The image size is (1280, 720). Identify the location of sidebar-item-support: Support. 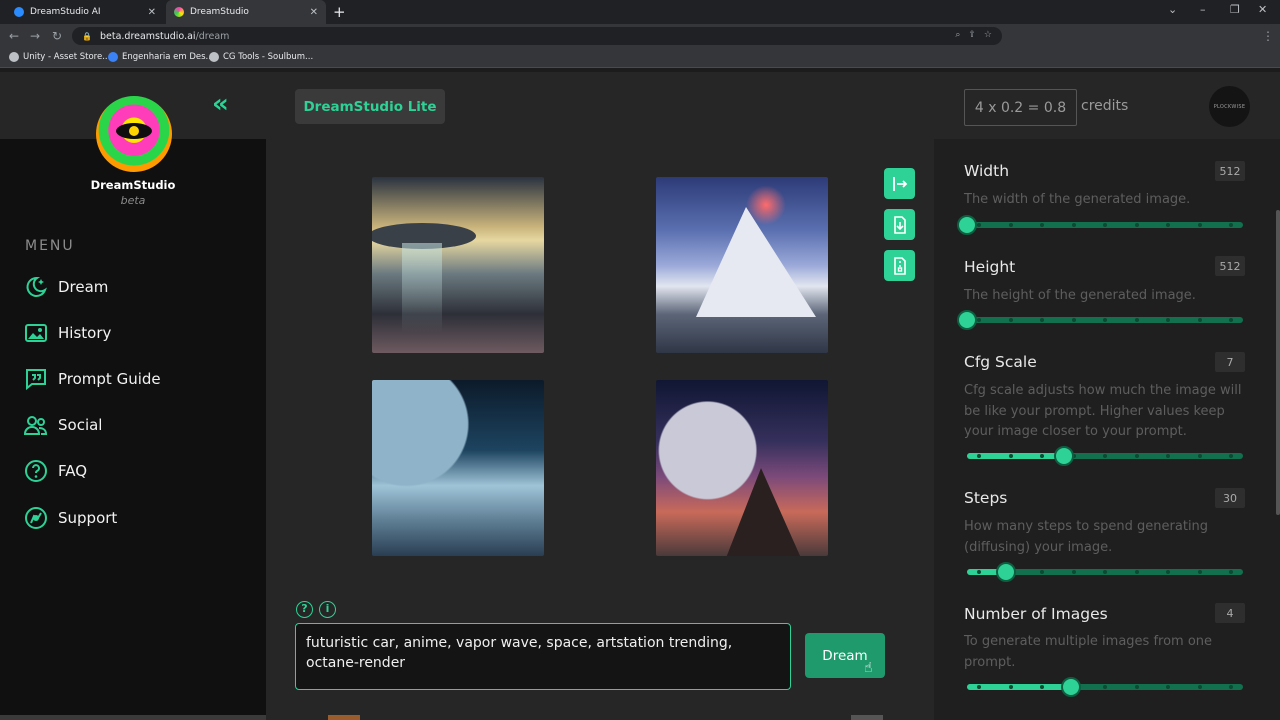
(70, 518).